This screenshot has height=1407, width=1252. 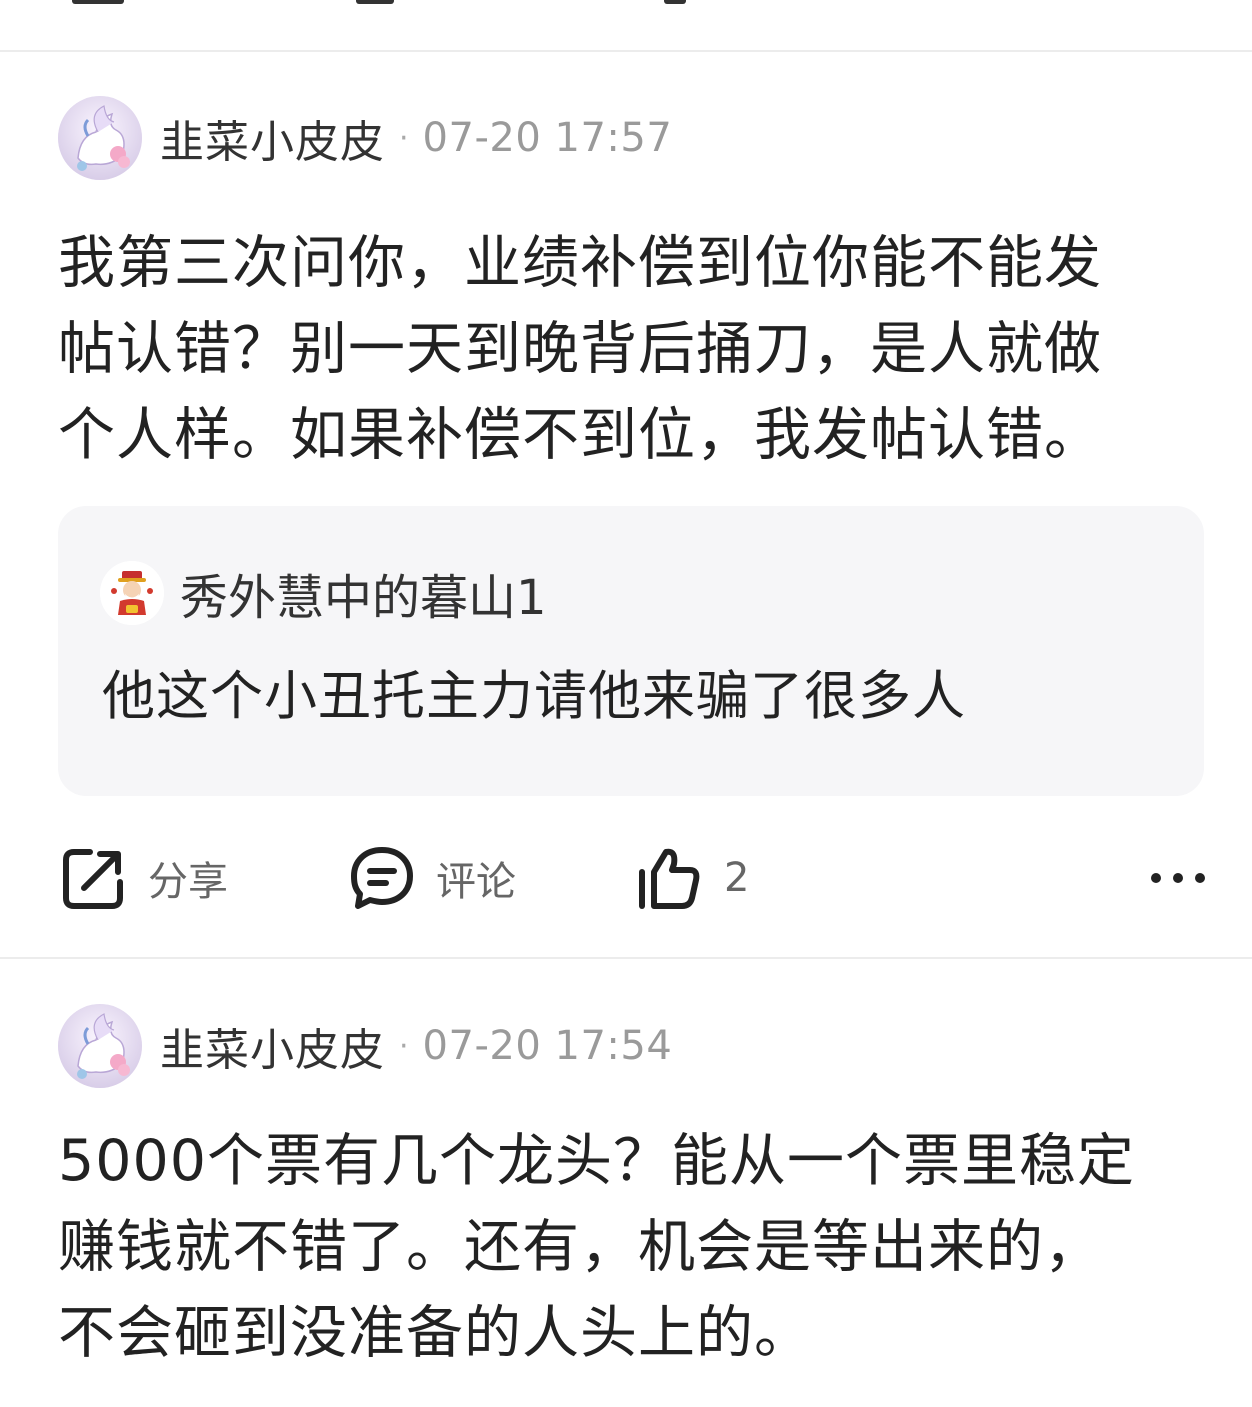 What do you see at coordinates (675, 2) in the screenshot?
I see `previous-like-icon-fragment` at bounding box center [675, 2].